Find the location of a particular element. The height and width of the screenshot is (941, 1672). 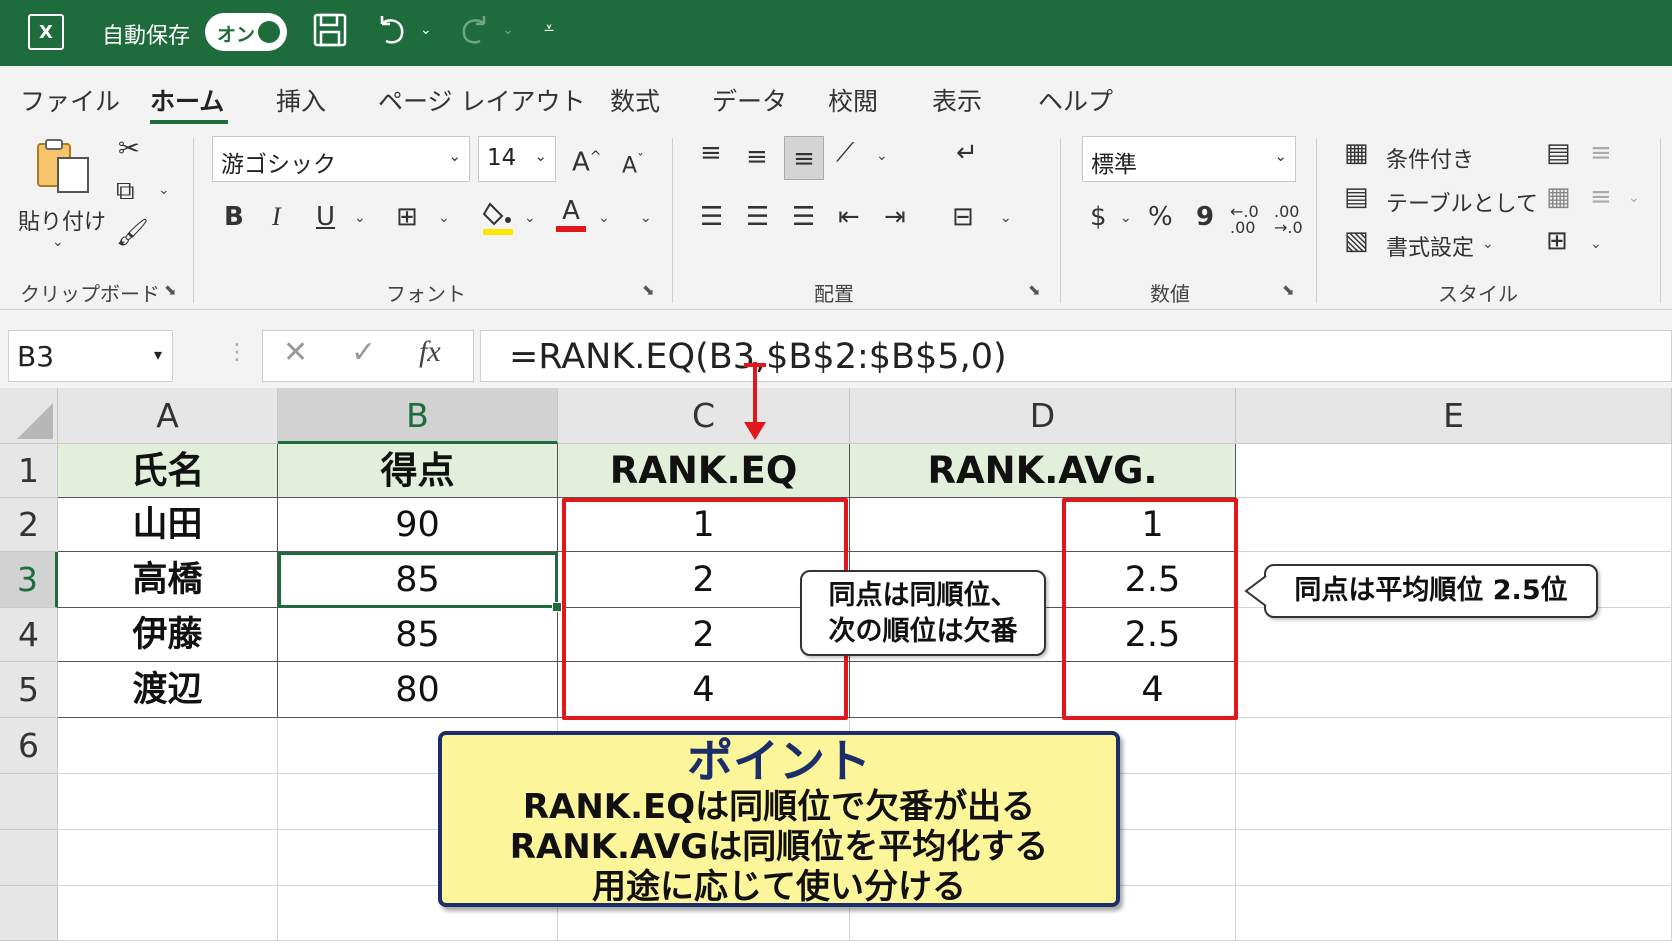

cell-a5: 渡辺 is located at coordinates (168, 690).